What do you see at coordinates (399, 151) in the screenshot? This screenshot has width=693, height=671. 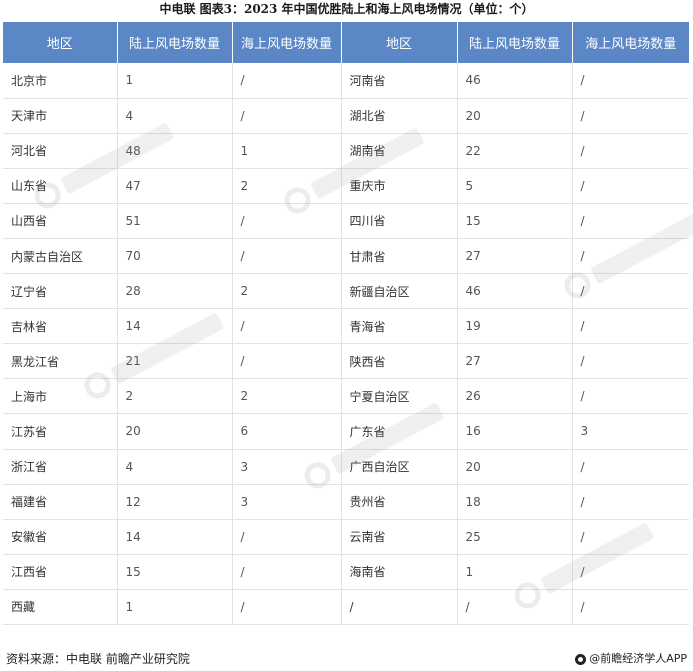 I see `region-cell: 湖南省` at bounding box center [399, 151].